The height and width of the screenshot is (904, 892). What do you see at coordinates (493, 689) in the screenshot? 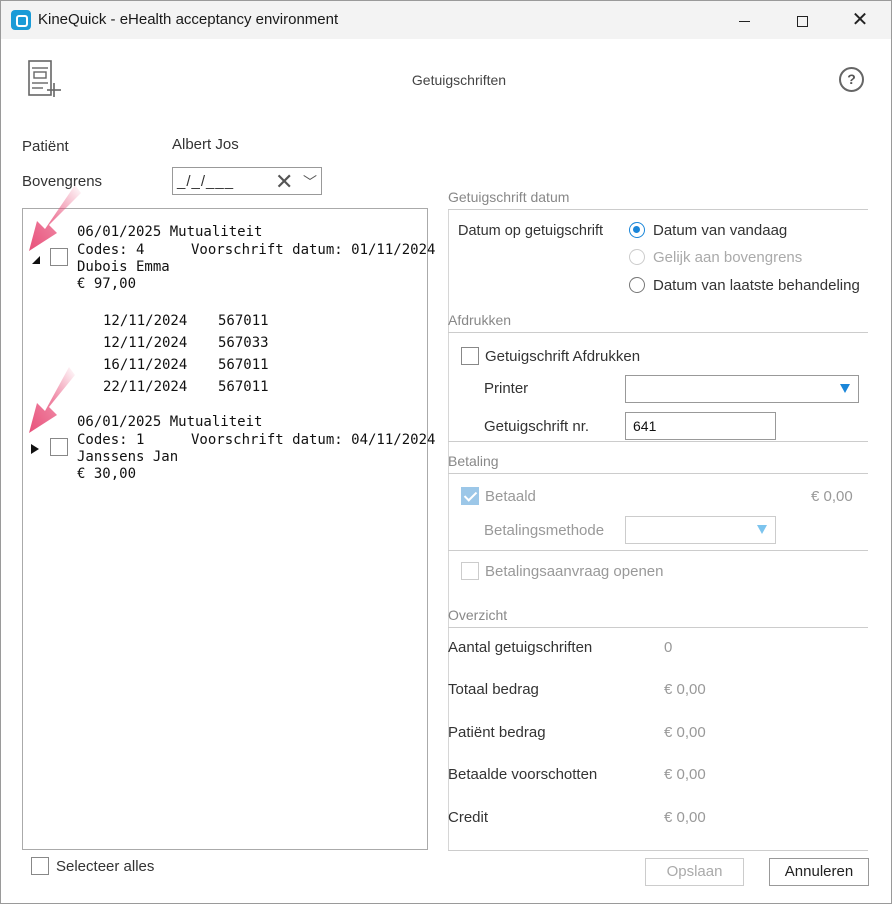
I see `overzicht-label: Totaal bedrag` at bounding box center [493, 689].